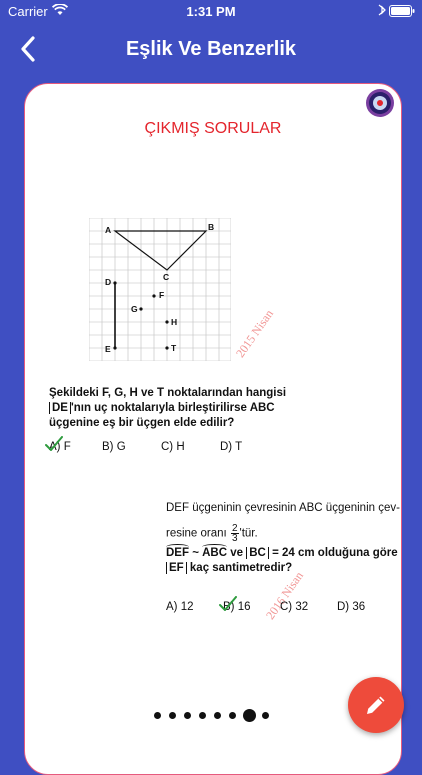 Image resolution: width=422 pixels, height=775 pixels. What do you see at coordinates (60, 408) in the screenshot?
I see `question1-segment: DE` at bounding box center [60, 408].